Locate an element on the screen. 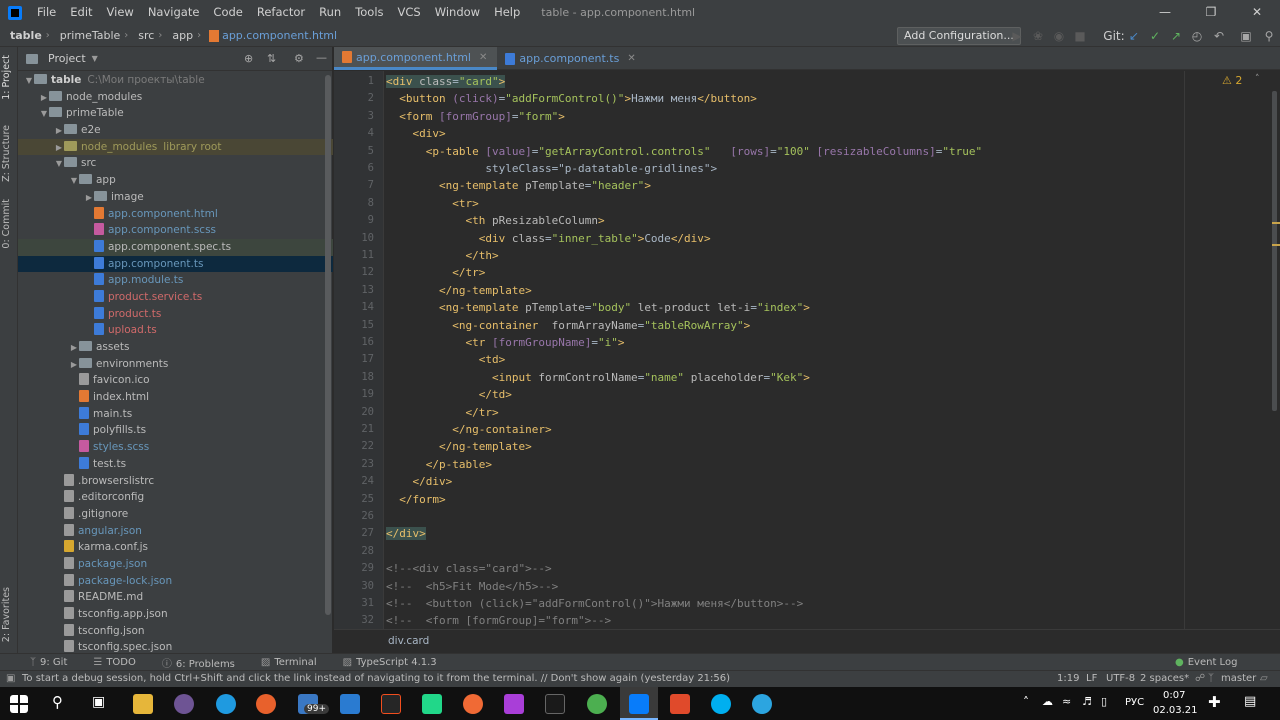 Image resolution: width=1280 pixels, height=720 pixels. tree-file: app.component.ts is located at coordinates (175, 264).